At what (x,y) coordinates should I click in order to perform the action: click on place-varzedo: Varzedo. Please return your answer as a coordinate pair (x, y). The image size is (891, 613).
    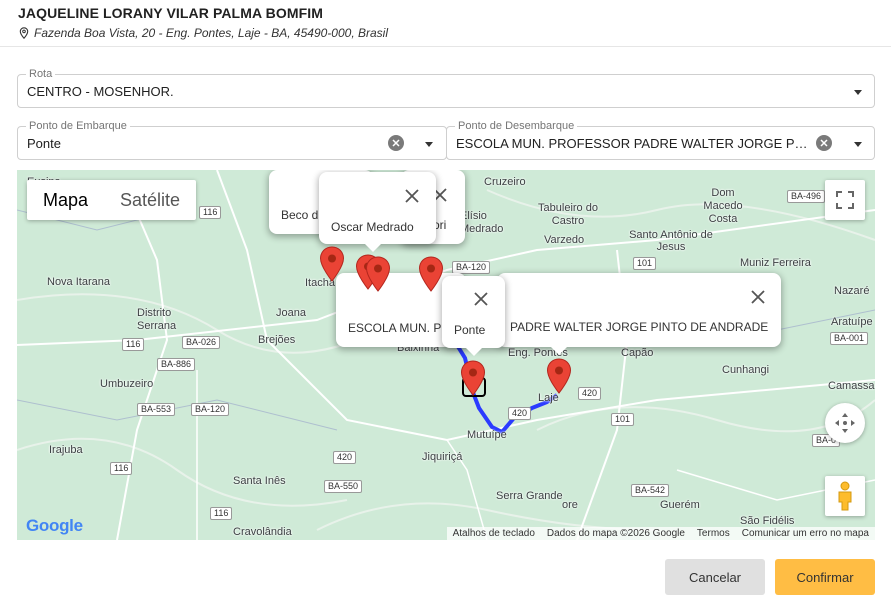
    Looking at the image, I should click on (564, 240).